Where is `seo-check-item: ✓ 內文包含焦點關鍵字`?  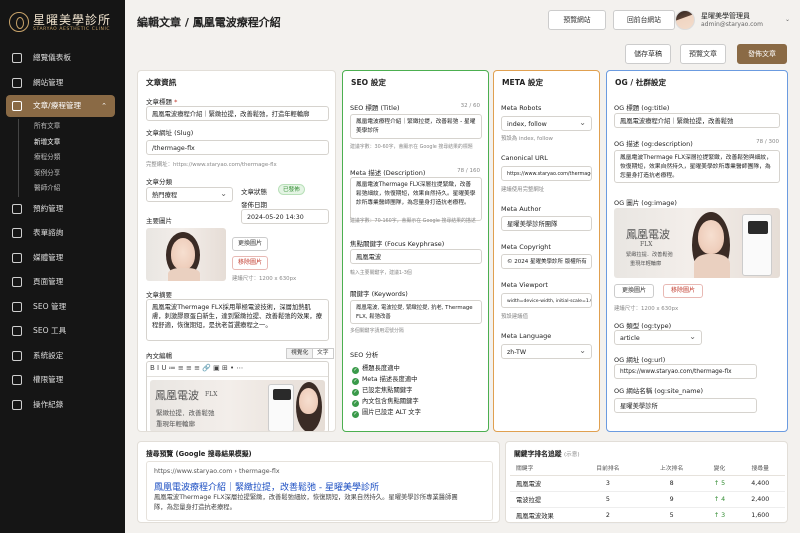 seo-check-item: ✓ 內文包含焦點關鍵字 is located at coordinates (385, 402).